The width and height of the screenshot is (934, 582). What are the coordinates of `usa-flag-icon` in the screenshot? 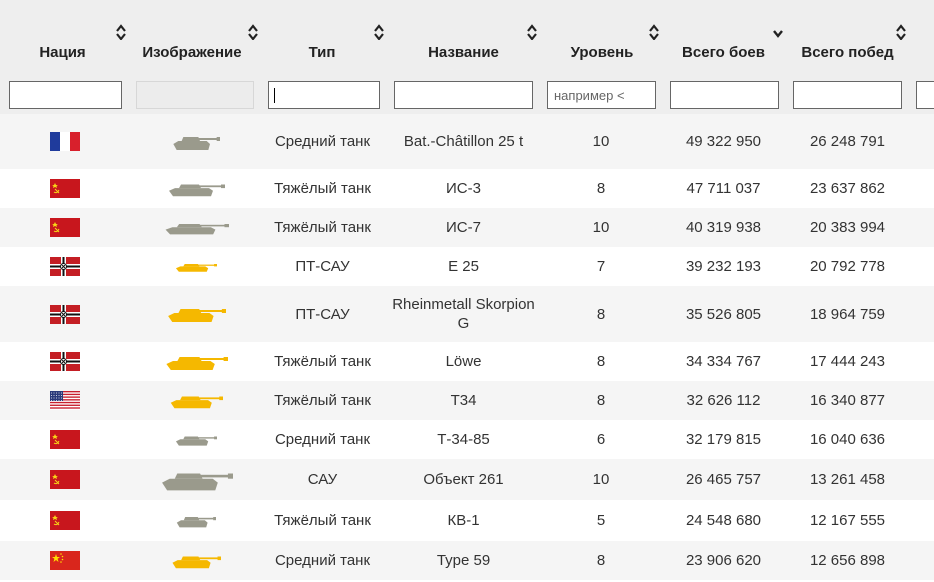 It's located at (65, 400).